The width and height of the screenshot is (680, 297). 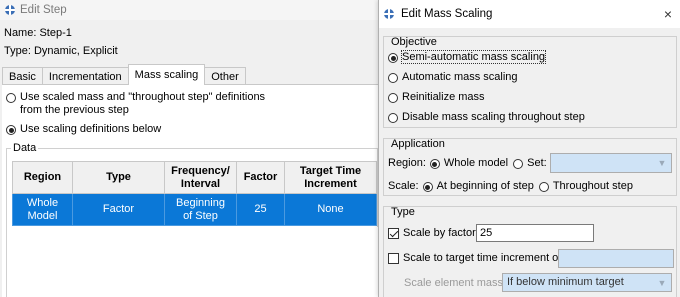 What do you see at coordinates (537, 163) in the screenshot?
I see `region-set-label: Set:` at bounding box center [537, 163].